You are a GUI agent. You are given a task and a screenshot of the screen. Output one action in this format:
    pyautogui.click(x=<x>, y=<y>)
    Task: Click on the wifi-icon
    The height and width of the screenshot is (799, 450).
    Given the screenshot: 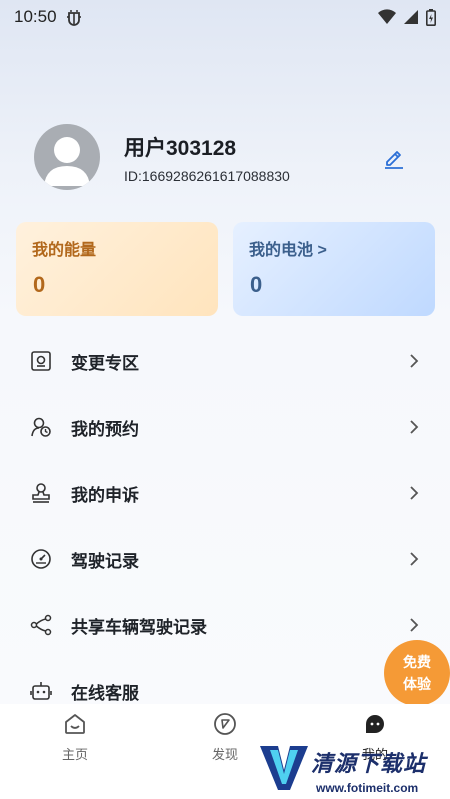 What is the action you would take?
    pyautogui.click(x=387, y=16)
    